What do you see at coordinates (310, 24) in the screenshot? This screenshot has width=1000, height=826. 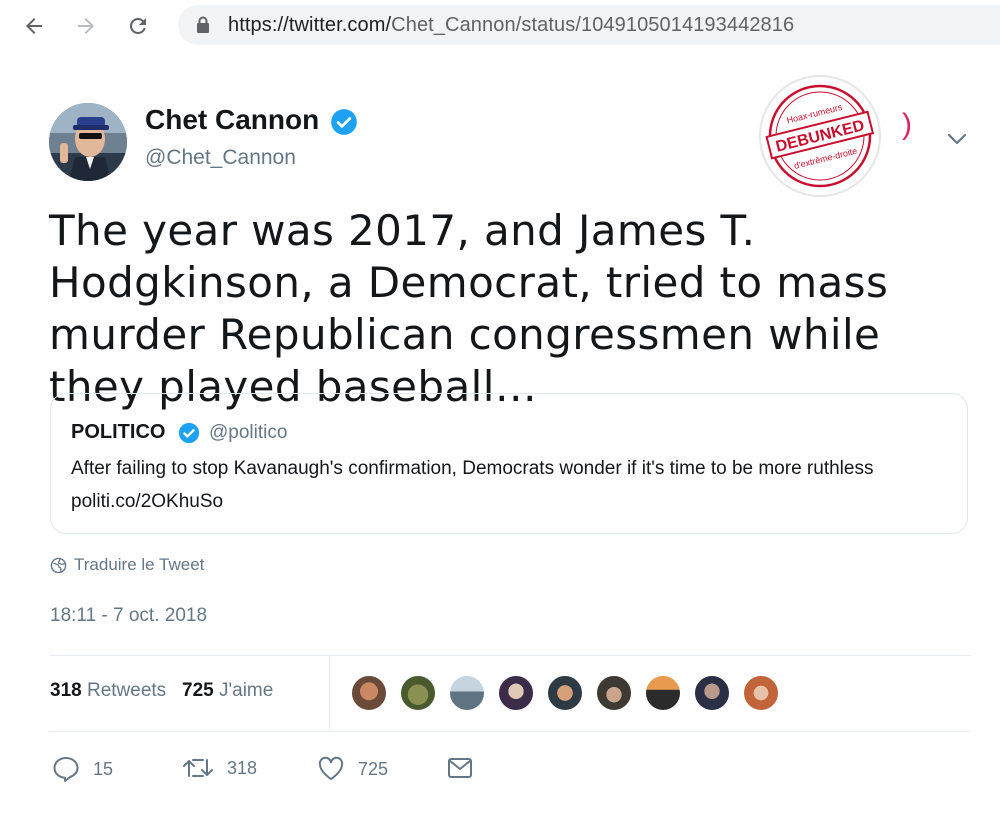 I see `url-host: https://twitter.com/` at bounding box center [310, 24].